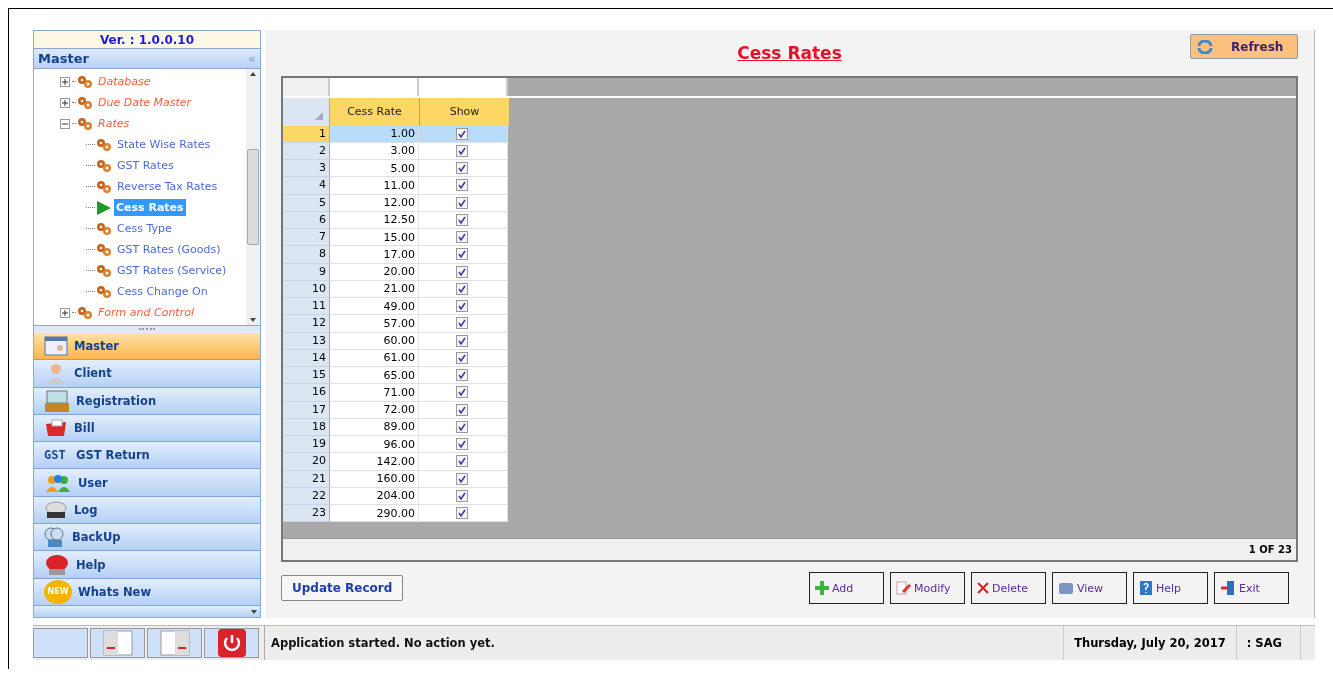 The width and height of the screenshot is (1333, 677). Describe the element at coordinates (374, 307) in the screenshot. I see `table-cell: 49.00` at that location.